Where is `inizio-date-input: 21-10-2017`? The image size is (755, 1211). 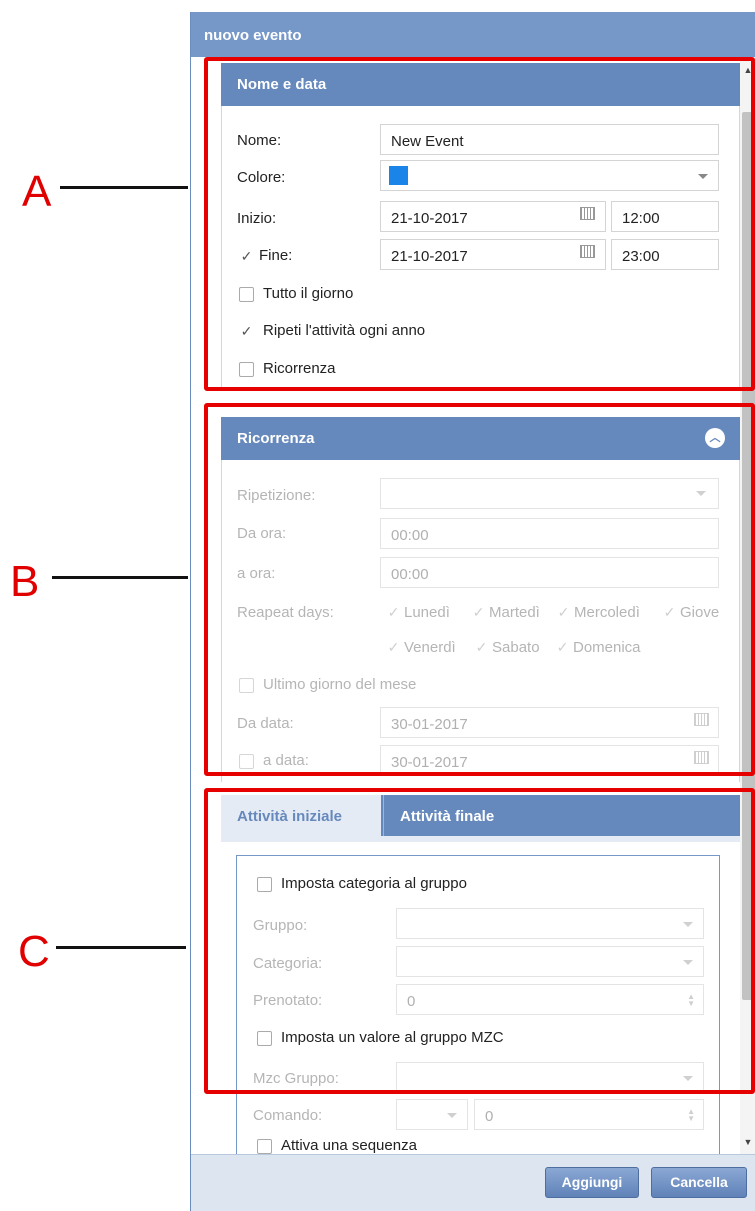 inizio-date-input: 21-10-2017 is located at coordinates (493, 216).